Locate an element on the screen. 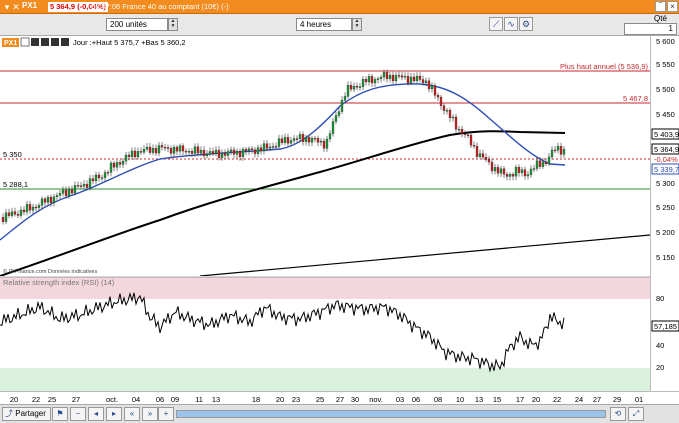 This screenshot has width=679, height=423. day-range-info: Jour :+Haut 5 375,7 +Bas 5 360,2 is located at coordinates (129, 42).